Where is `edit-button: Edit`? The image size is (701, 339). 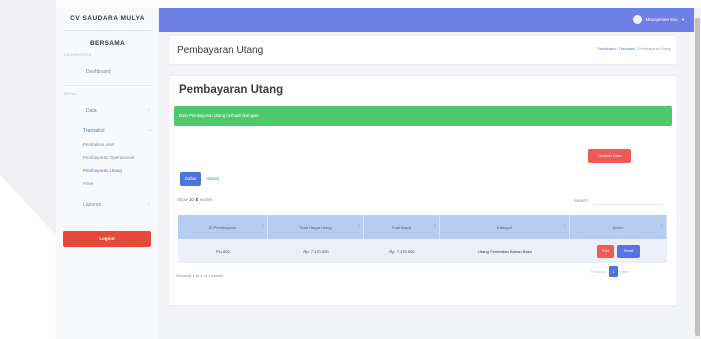 edit-button: Edit is located at coordinates (605, 251).